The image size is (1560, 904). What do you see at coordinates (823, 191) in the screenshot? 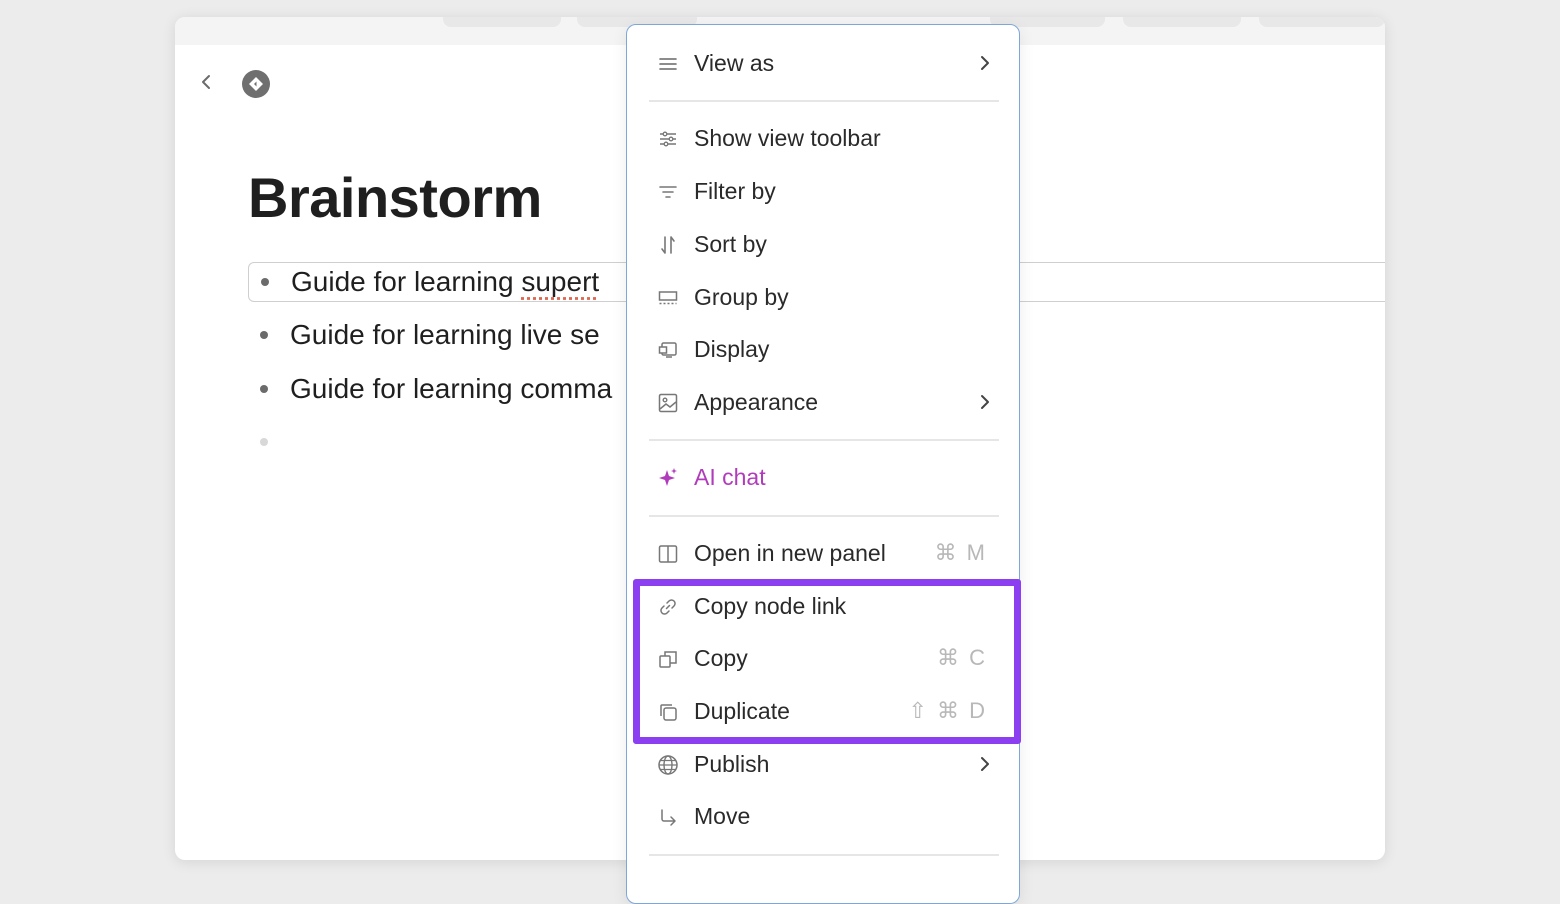
I see `menu-item-filter-by: Filter by` at bounding box center [823, 191].